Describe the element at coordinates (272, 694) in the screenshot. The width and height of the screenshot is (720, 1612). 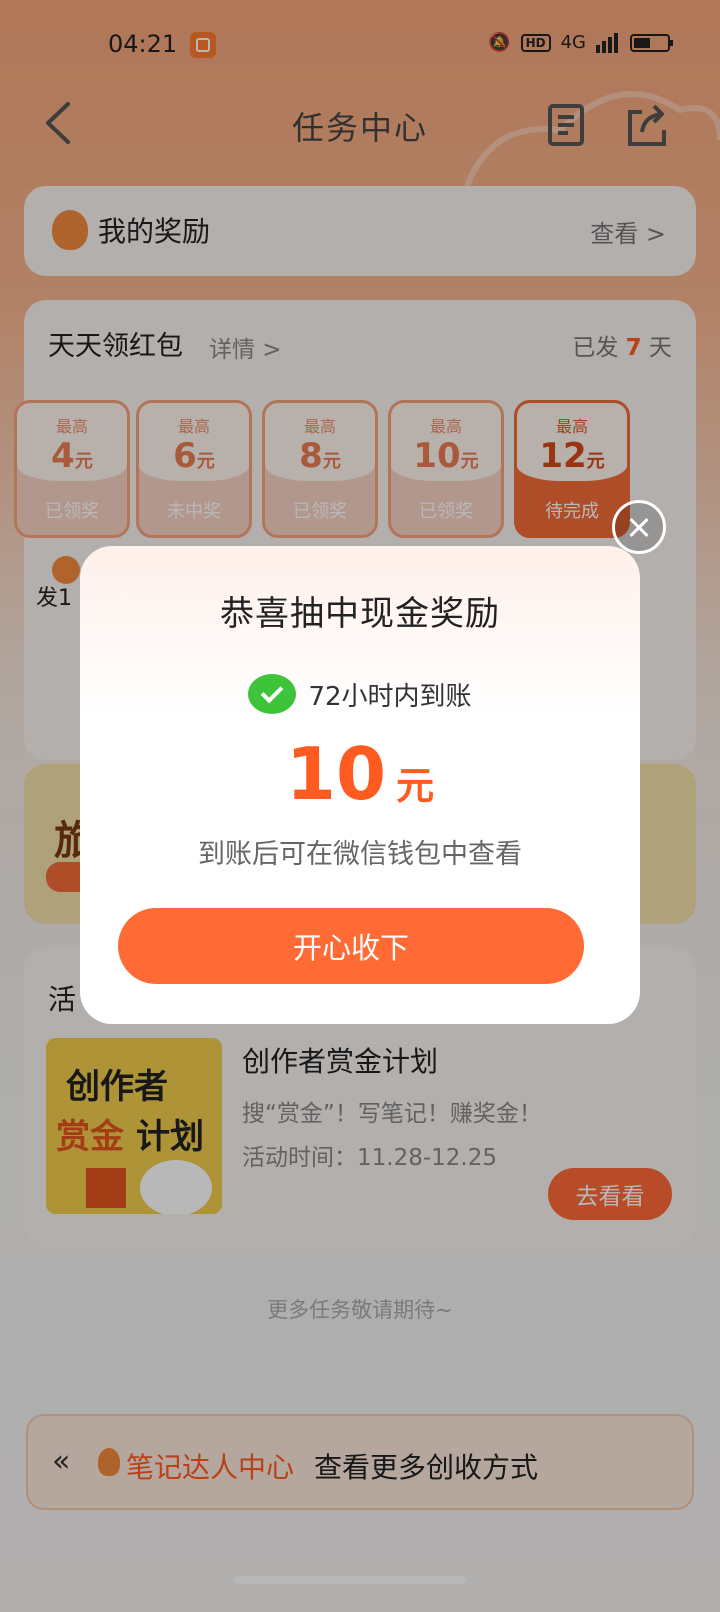
I see `wechat-icon` at that location.